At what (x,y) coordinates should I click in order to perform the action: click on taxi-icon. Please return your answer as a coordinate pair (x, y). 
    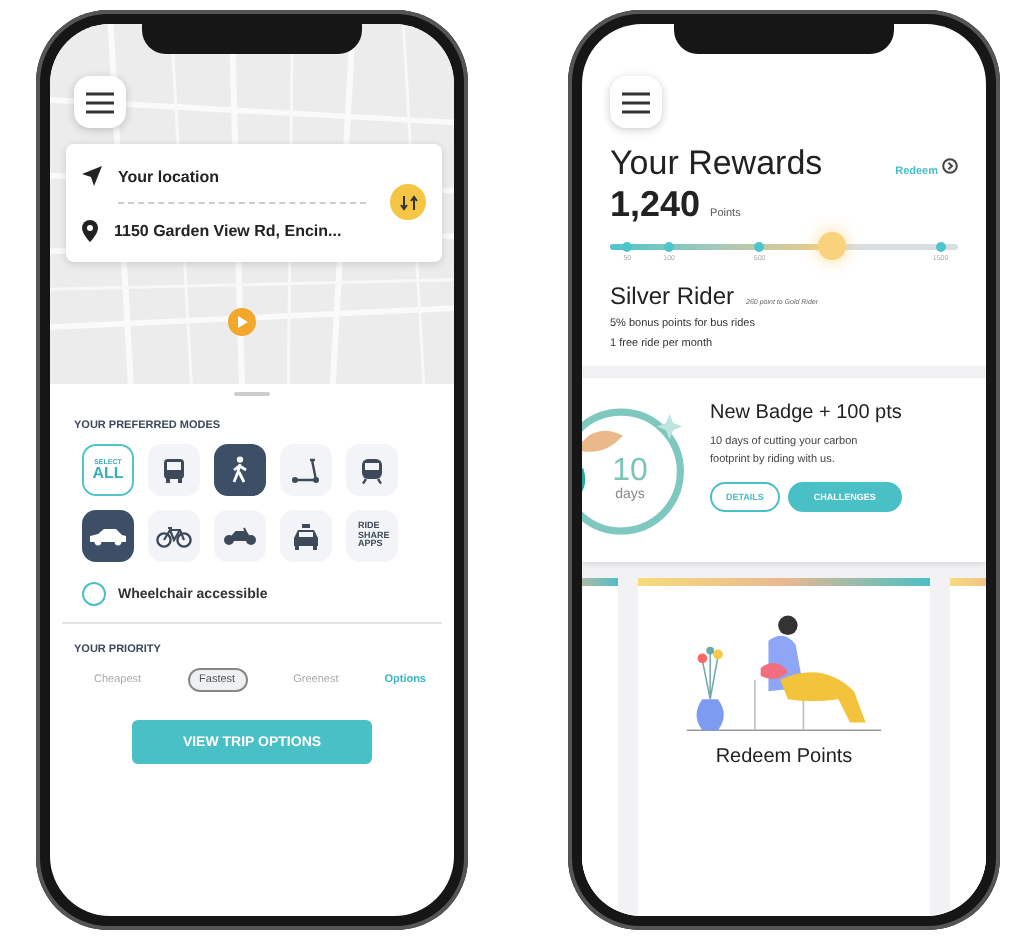
    Looking at the image, I should click on (306, 536).